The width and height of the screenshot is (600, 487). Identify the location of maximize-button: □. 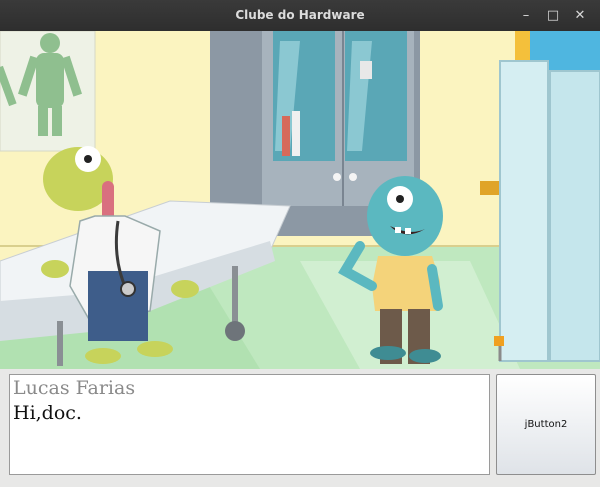
(553, 16).